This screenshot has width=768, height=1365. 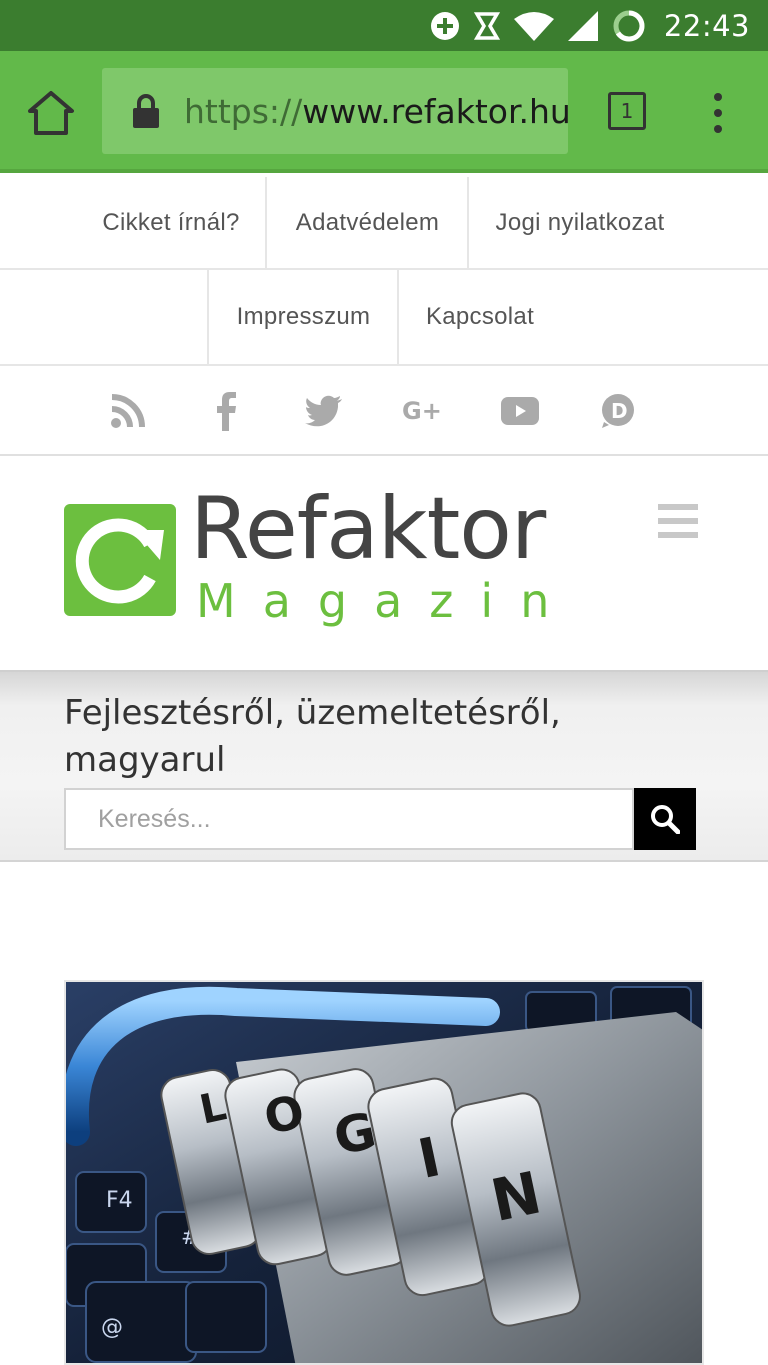 What do you see at coordinates (629, 26) in the screenshot?
I see `battery-icon` at bounding box center [629, 26].